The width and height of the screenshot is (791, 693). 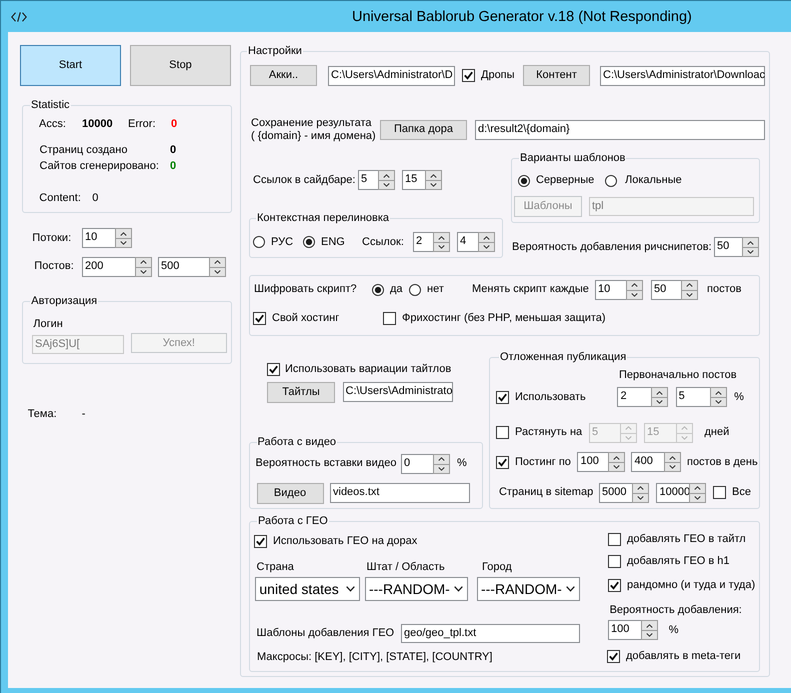 What do you see at coordinates (180, 65) in the screenshot?
I see `stop-button: Stop` at bounding box center [180, 65].